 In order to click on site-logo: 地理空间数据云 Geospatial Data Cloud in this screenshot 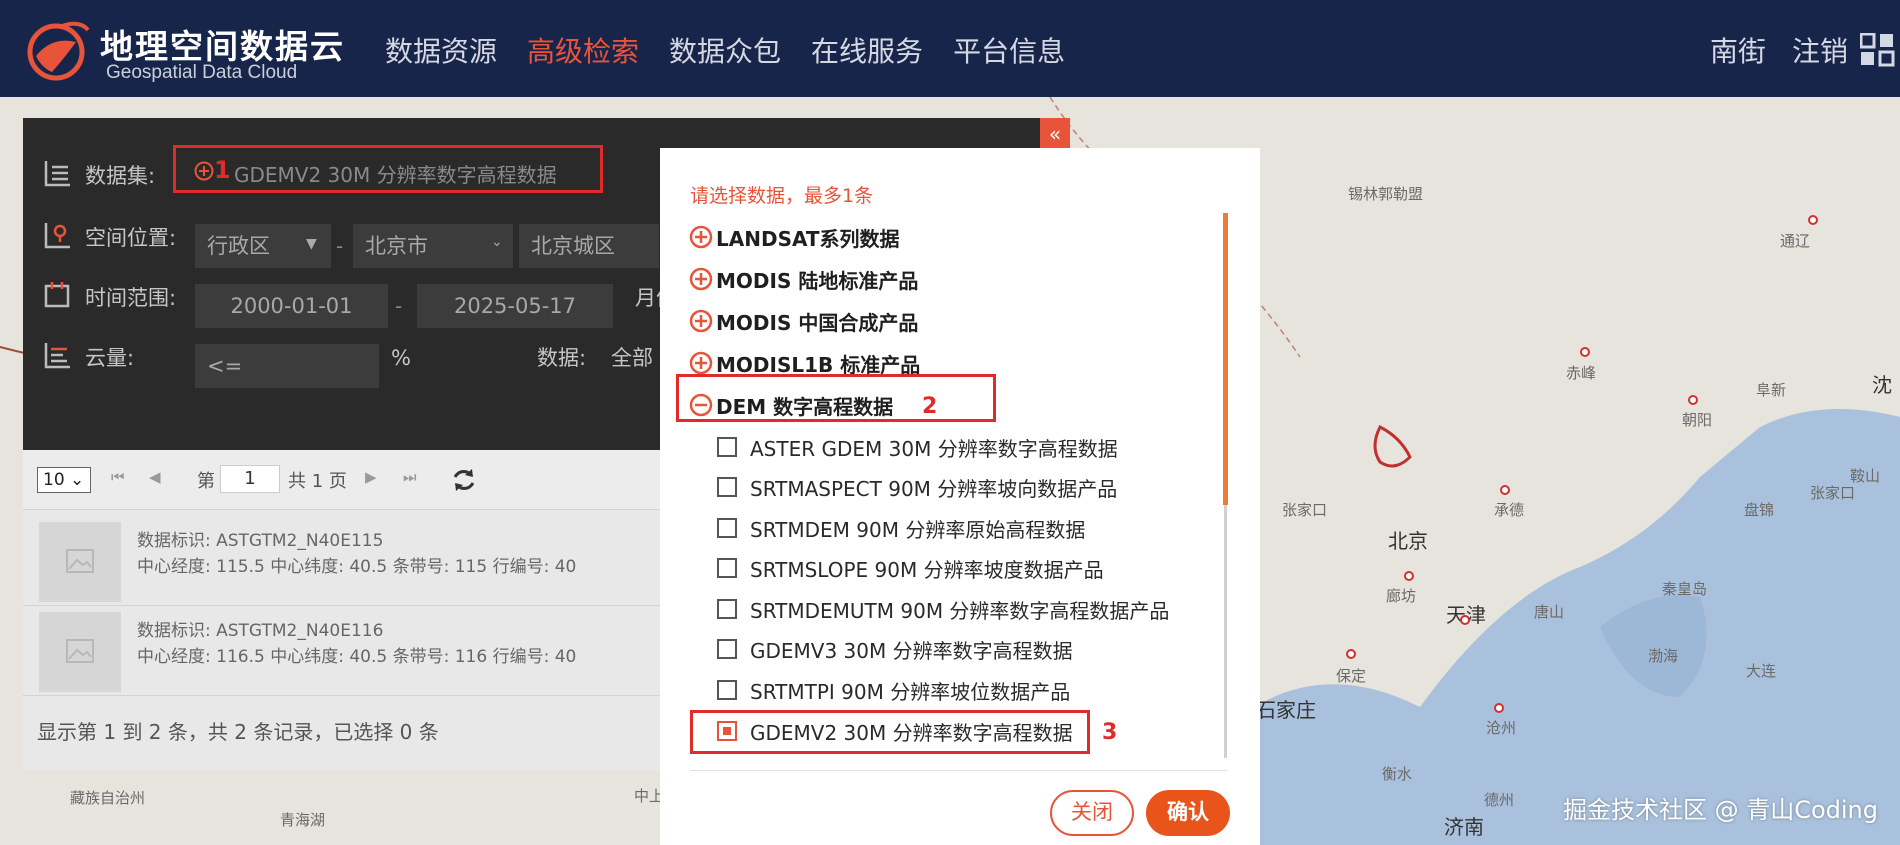, I will do `click(182, 49)`.